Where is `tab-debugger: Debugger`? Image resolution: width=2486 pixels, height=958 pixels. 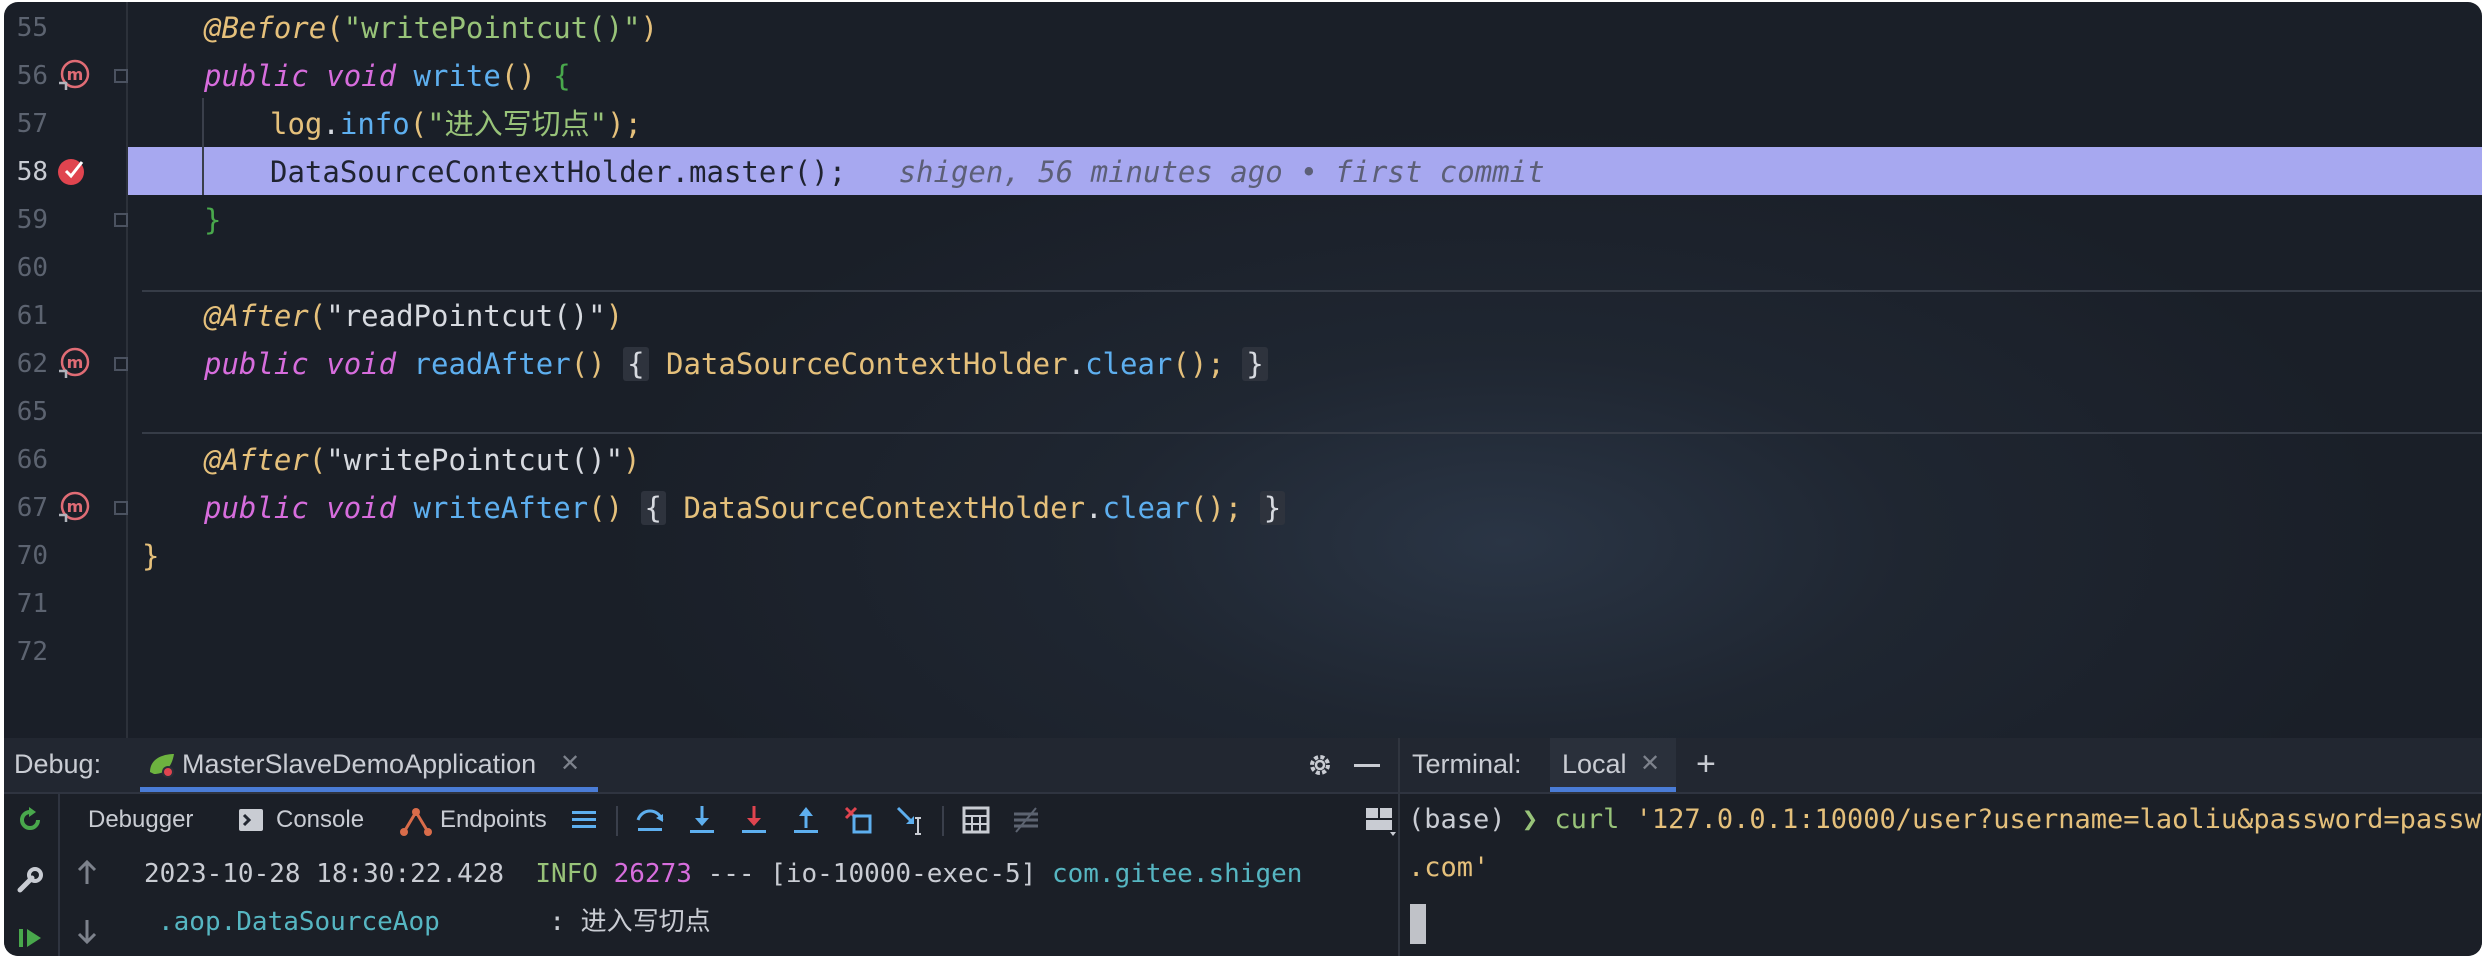
tab-debugger: Debugger is located at coordinates (140, 820).